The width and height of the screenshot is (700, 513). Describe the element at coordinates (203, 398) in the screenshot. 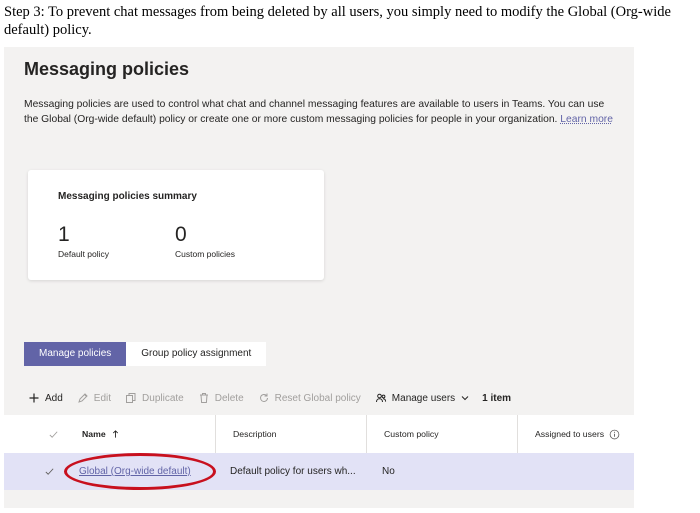

I see `trash-icon` at that location.